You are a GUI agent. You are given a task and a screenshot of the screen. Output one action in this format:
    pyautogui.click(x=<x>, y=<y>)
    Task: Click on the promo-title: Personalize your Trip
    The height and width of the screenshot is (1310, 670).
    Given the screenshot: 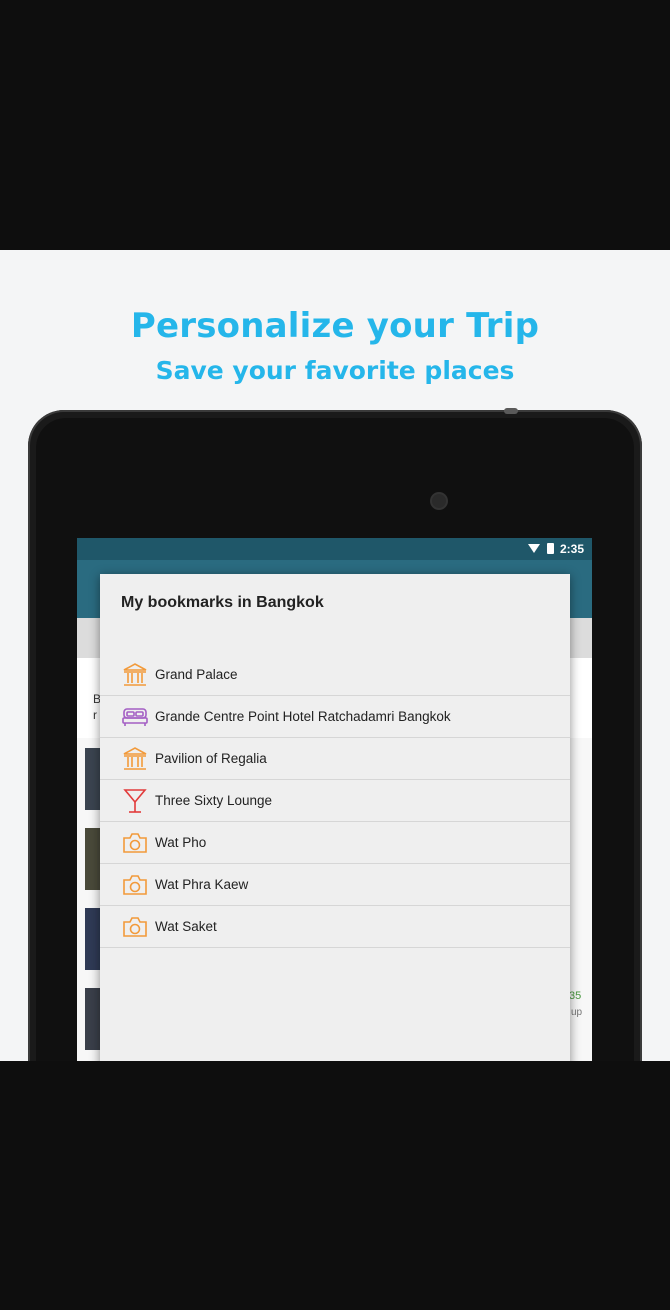 What is the action you would take?
    pyautogui.click(x=335, y=326)
    